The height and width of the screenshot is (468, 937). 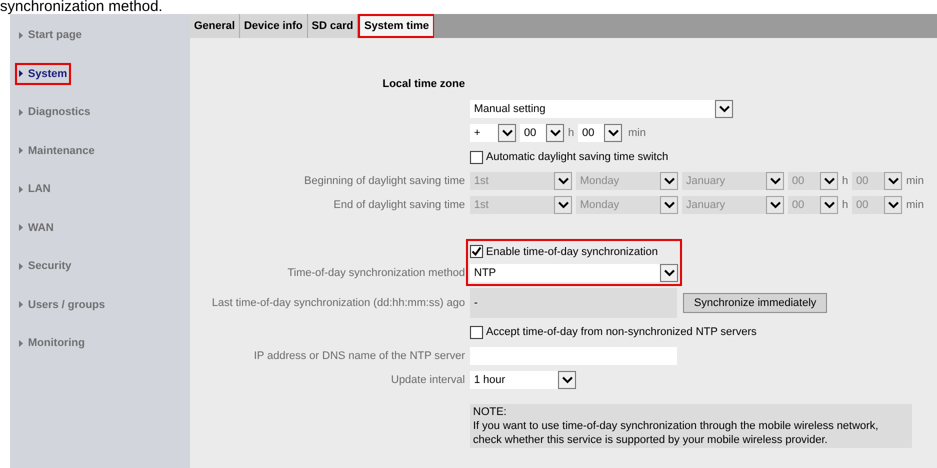 What do you see at coordinates (36, 227) in the screenshot?
I see `sidebar-item: WAN` at bounding box center [36, 227].